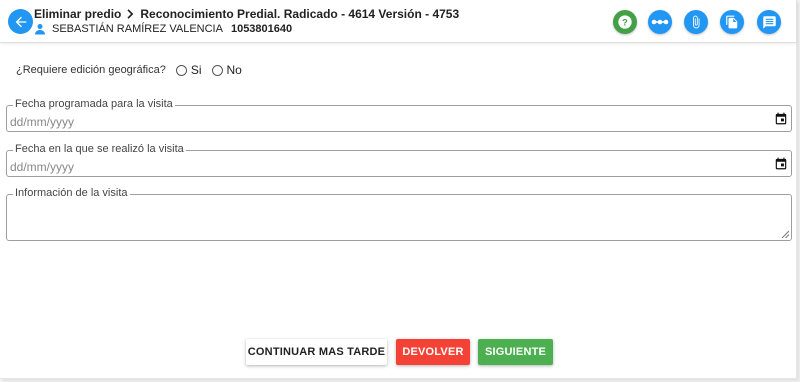 The height and width of the screenshot is (382, 800). Describe the element at coordinates (433, 352) in the screenshot. I see `return-button: DEVOLVER` at that location.